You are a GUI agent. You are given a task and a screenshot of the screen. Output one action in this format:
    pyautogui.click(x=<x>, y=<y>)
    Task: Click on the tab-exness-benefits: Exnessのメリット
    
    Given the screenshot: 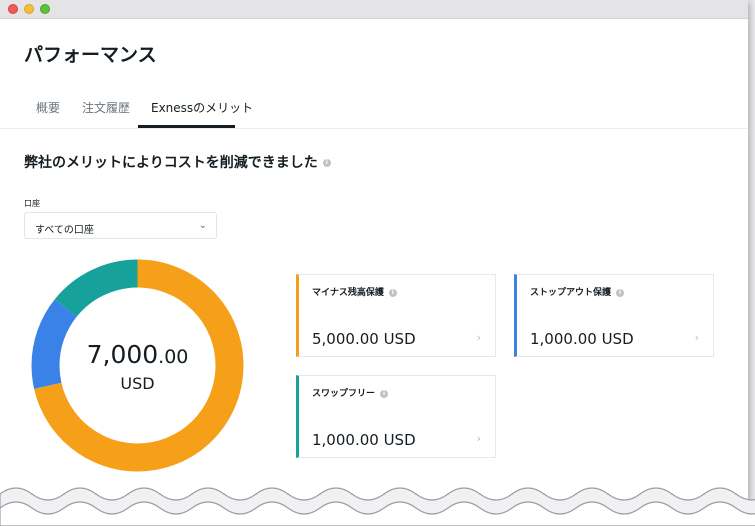 What is the action you would take?
    pyautogui.click(x=202, y=107)
    